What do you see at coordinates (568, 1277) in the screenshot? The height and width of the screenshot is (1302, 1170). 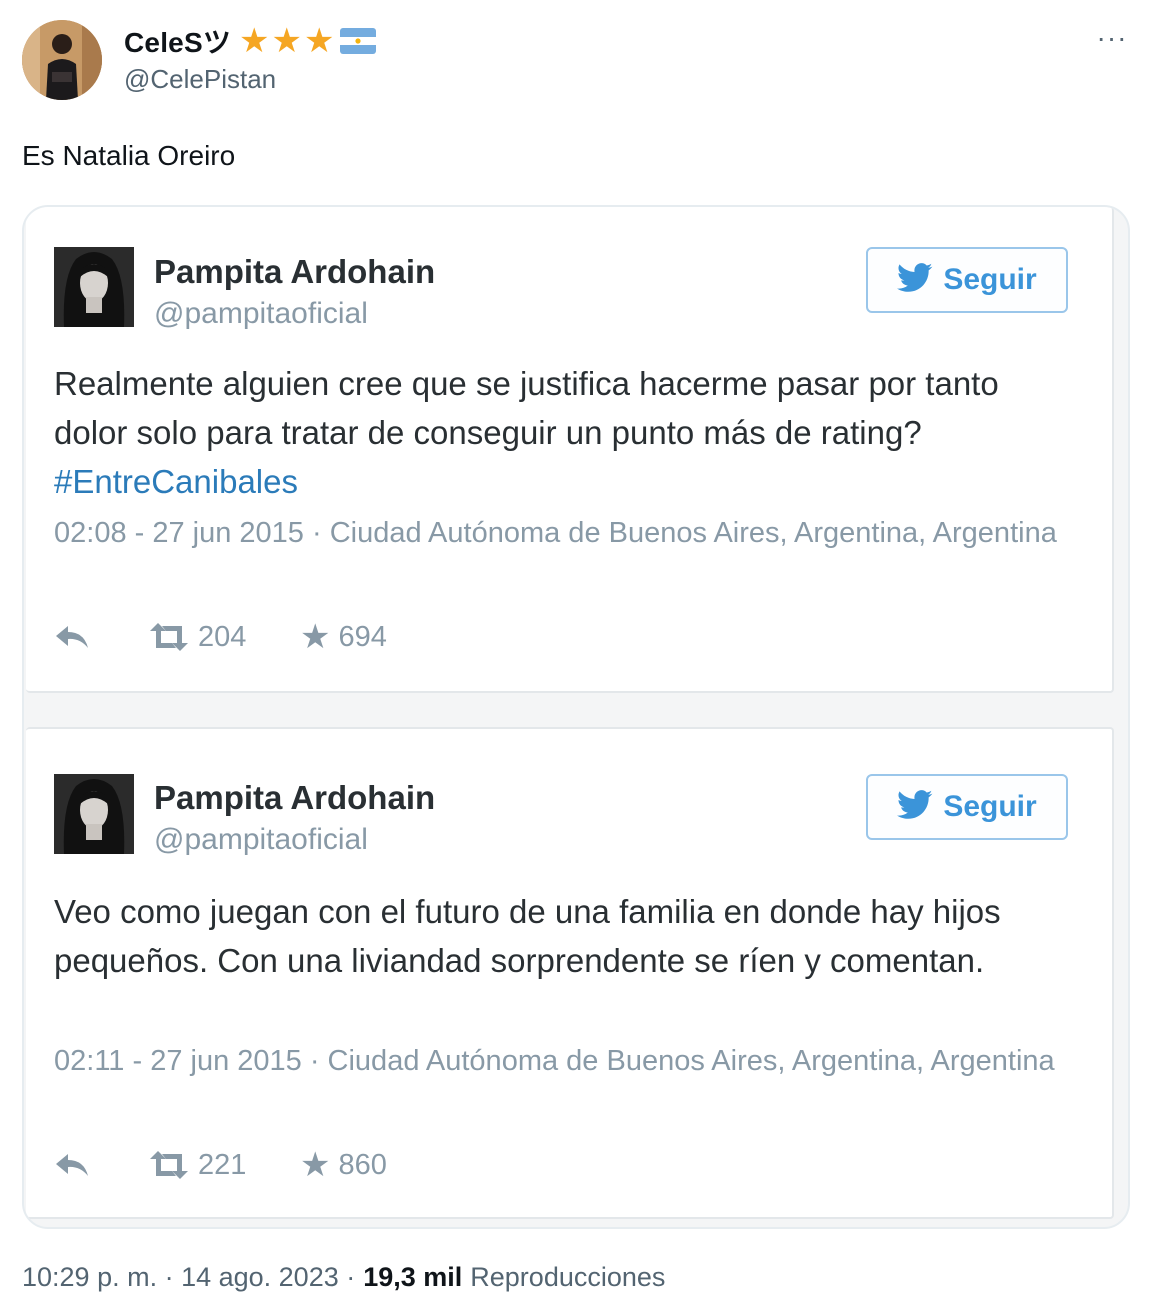 I see `views-label: Reproducciones` at bounding box center [568, 1277].